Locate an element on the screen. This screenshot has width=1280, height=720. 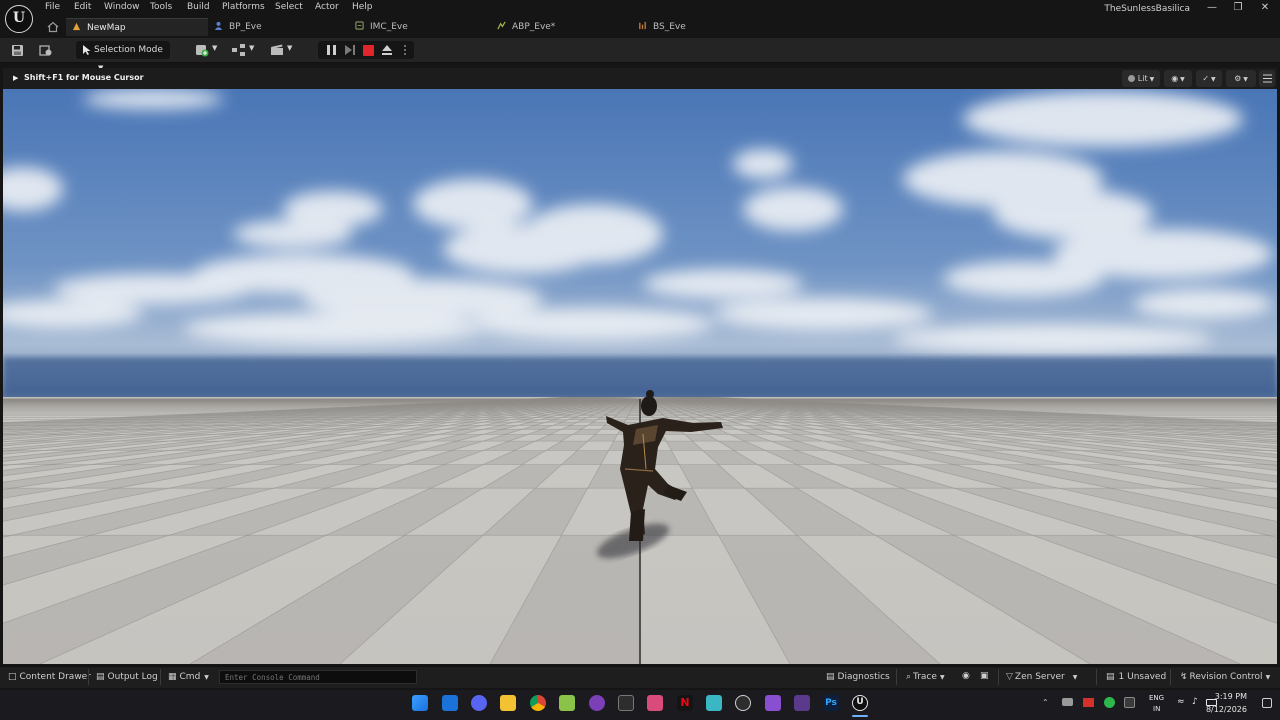
viewport-settings-dropdown: ⚙ ▼ is located at coordinates (1241, 78).